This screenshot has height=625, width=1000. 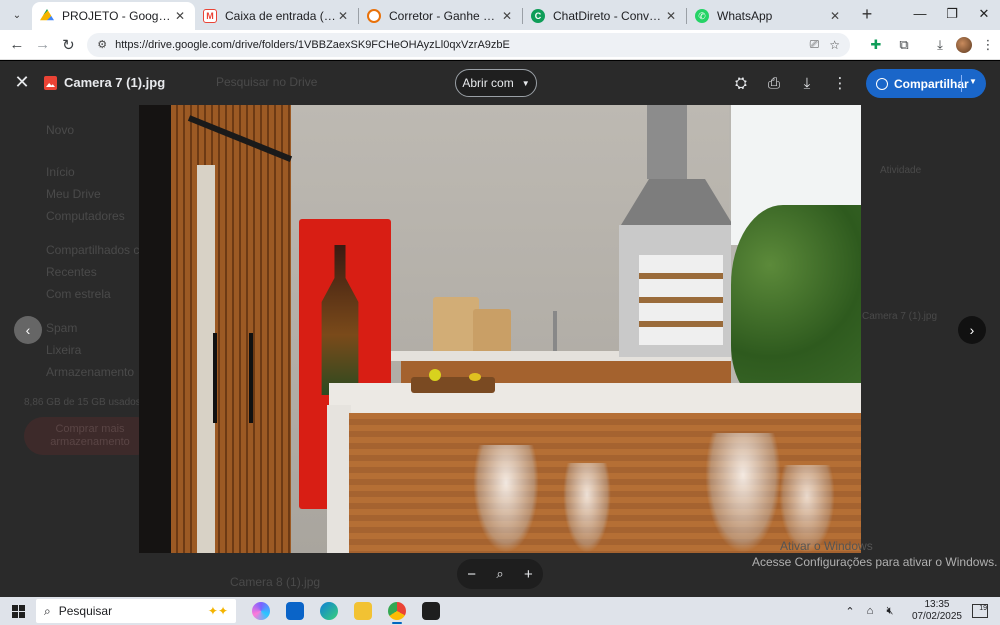 What do you see at coordinates (60, 130) in the screenshot?
I see `new-button: Novo` at bounding box center [60, 130].